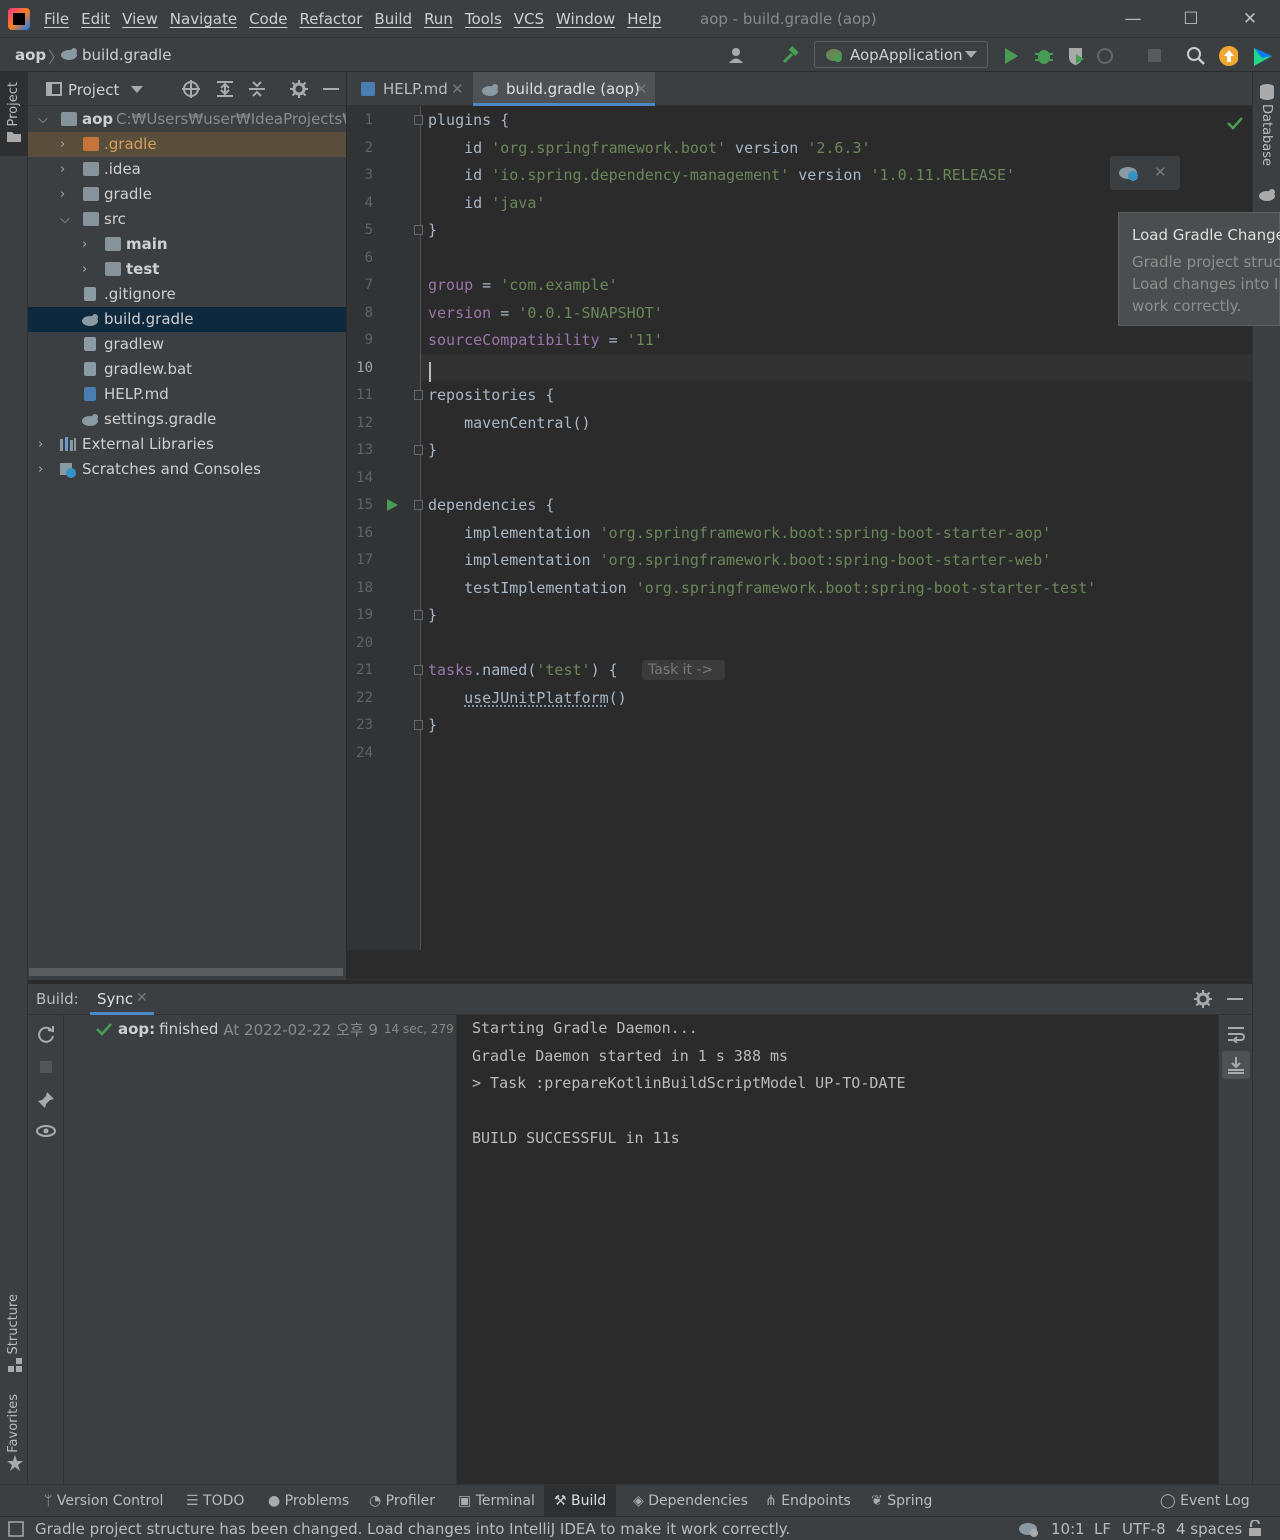  I want to click on structure-tool-label: Structure, so click(13, 1324).